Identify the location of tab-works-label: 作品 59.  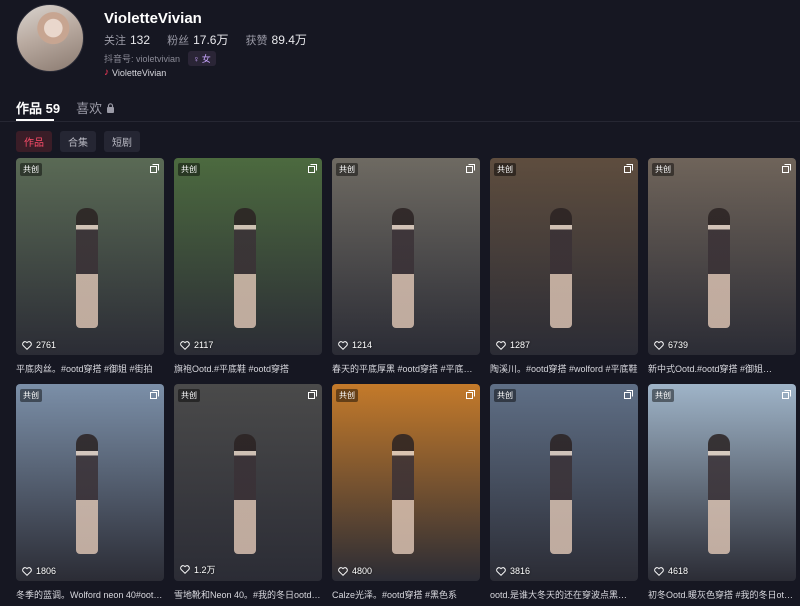
(38, 108).